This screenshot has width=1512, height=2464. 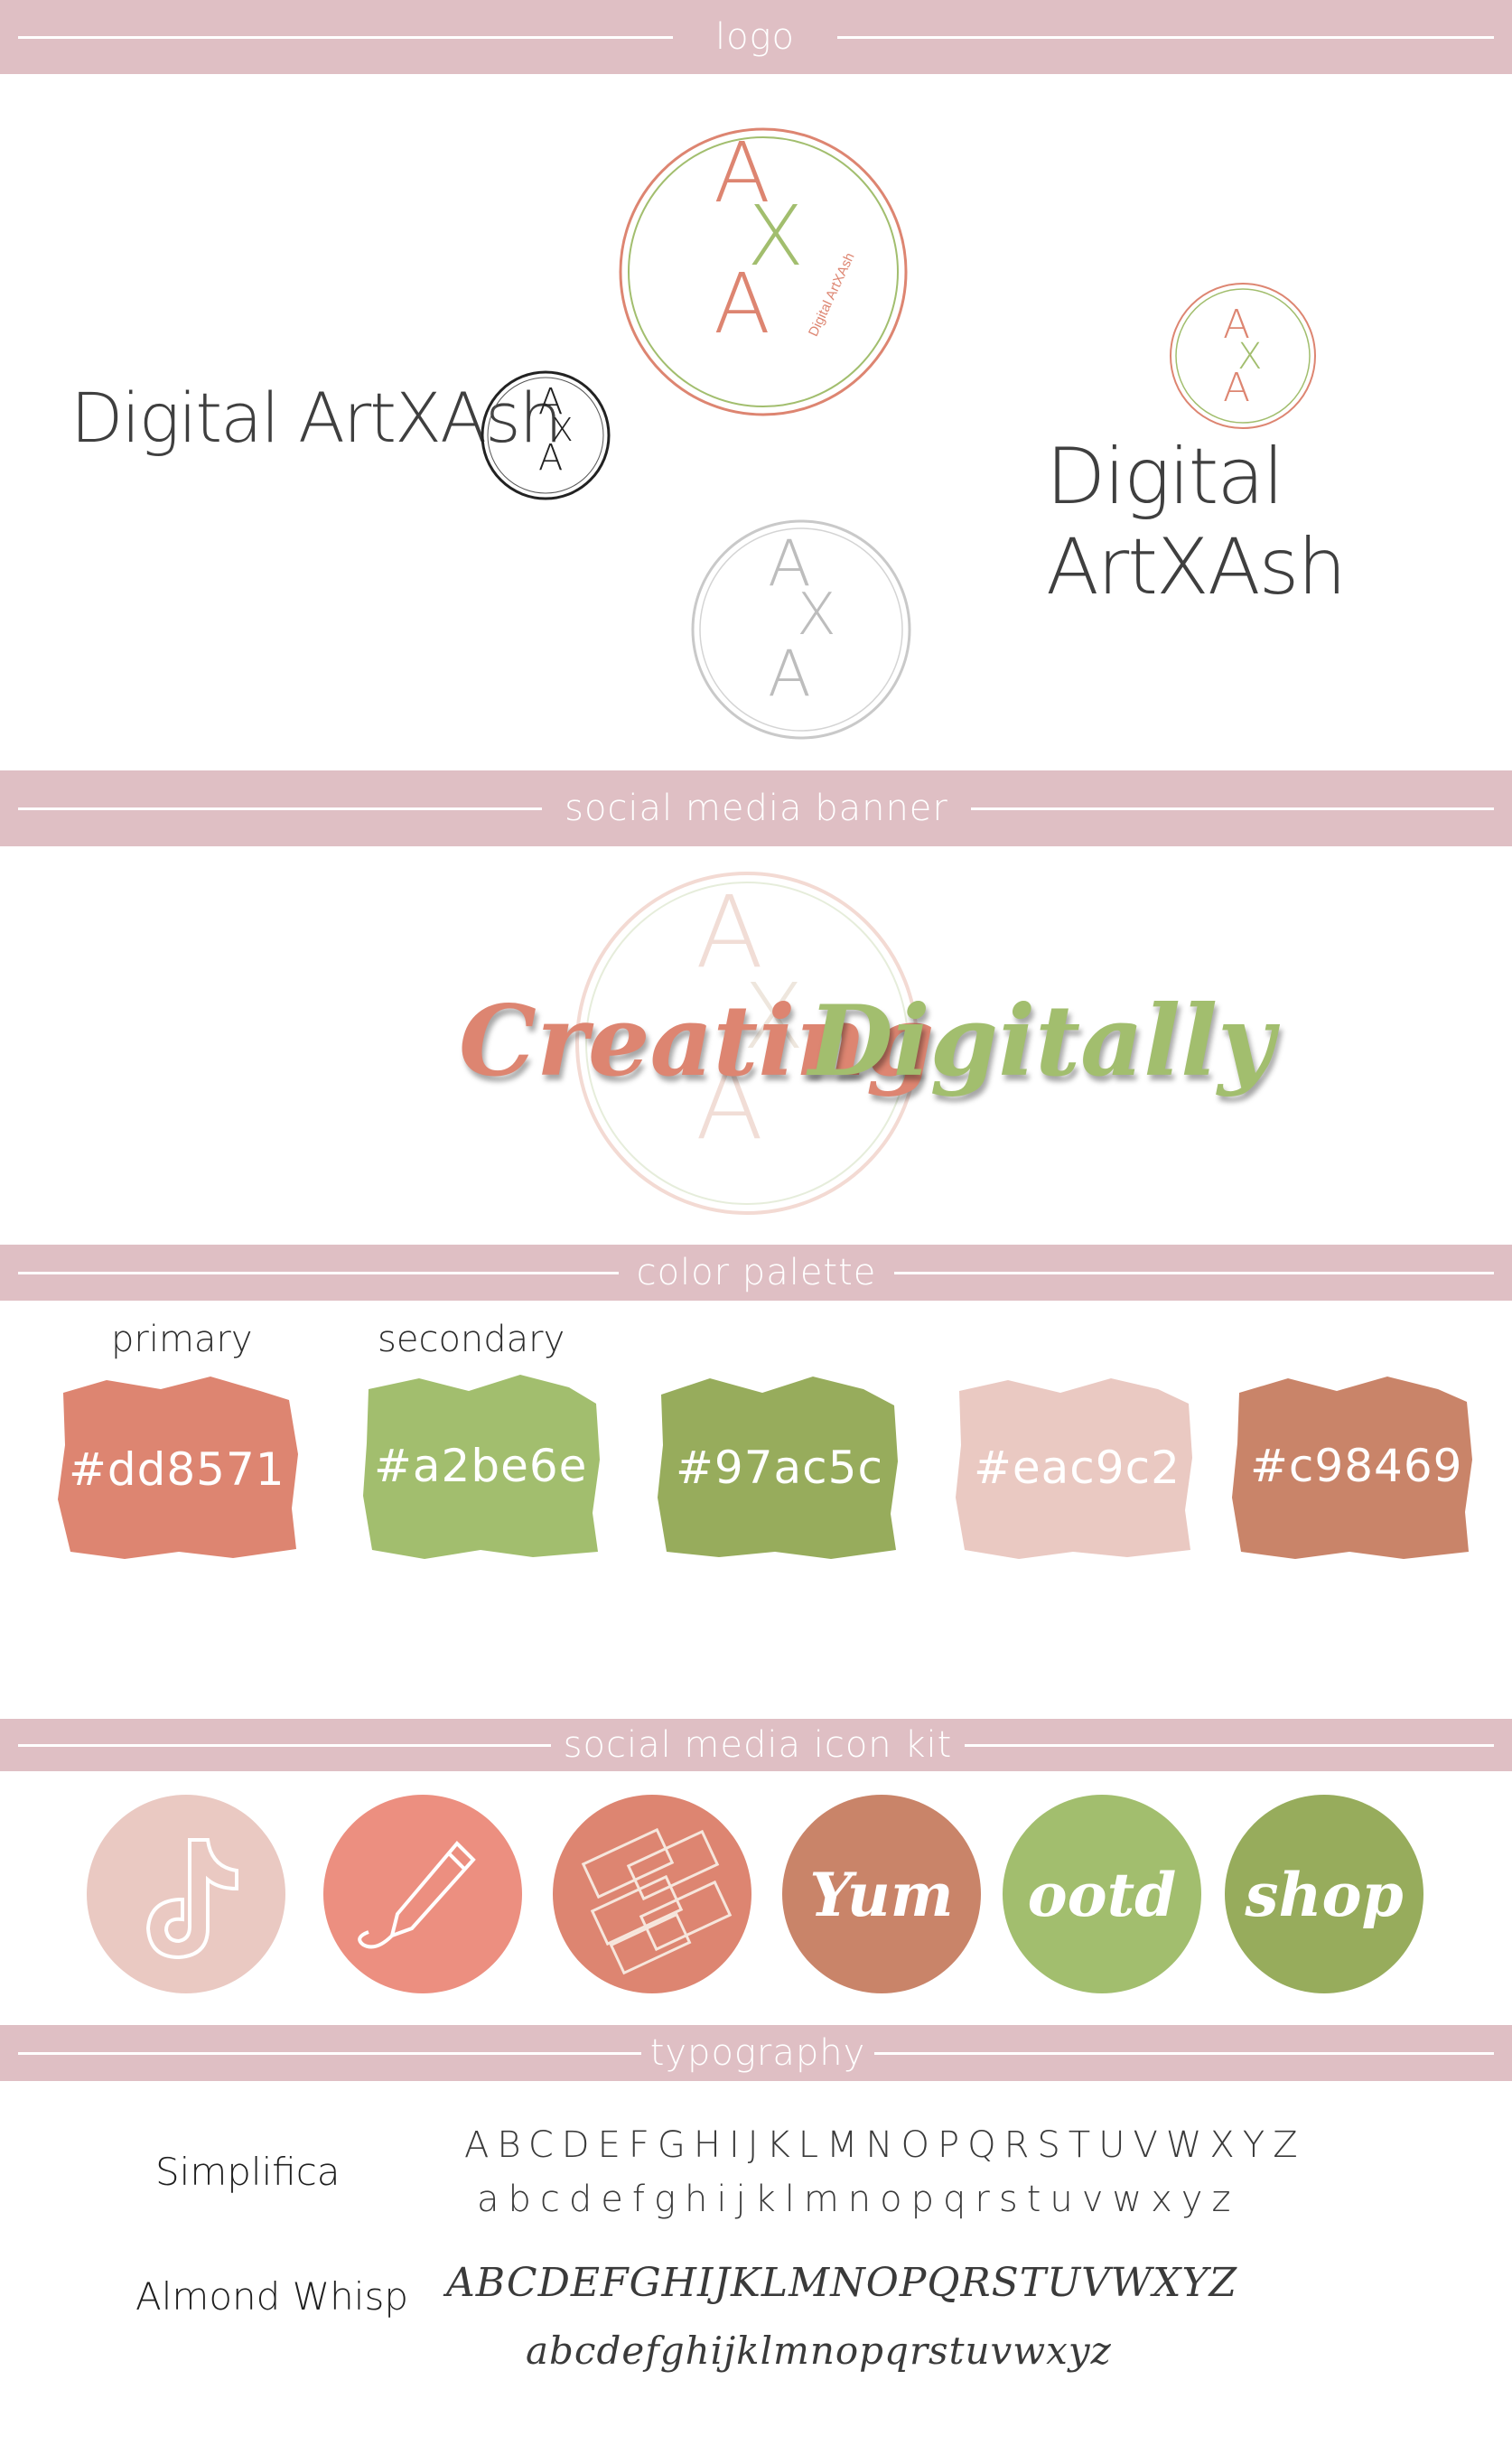 I want to click on color-swatch-1: #dd8571, so click(x=178, y=1468).